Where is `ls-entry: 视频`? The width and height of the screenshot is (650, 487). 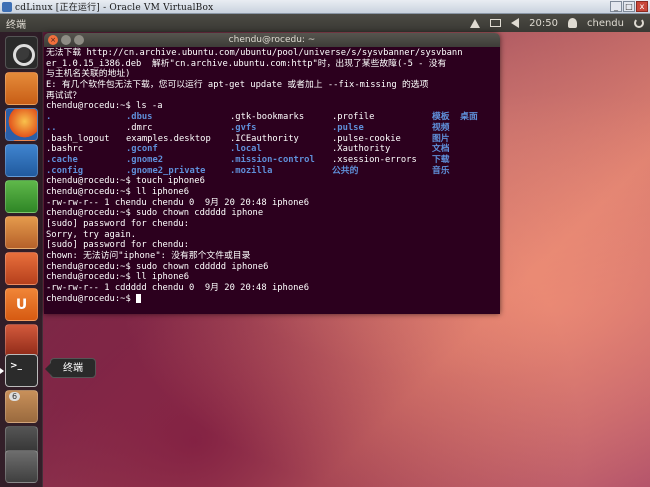 ls-entry: 视频 is located at coordinates (441, 127).